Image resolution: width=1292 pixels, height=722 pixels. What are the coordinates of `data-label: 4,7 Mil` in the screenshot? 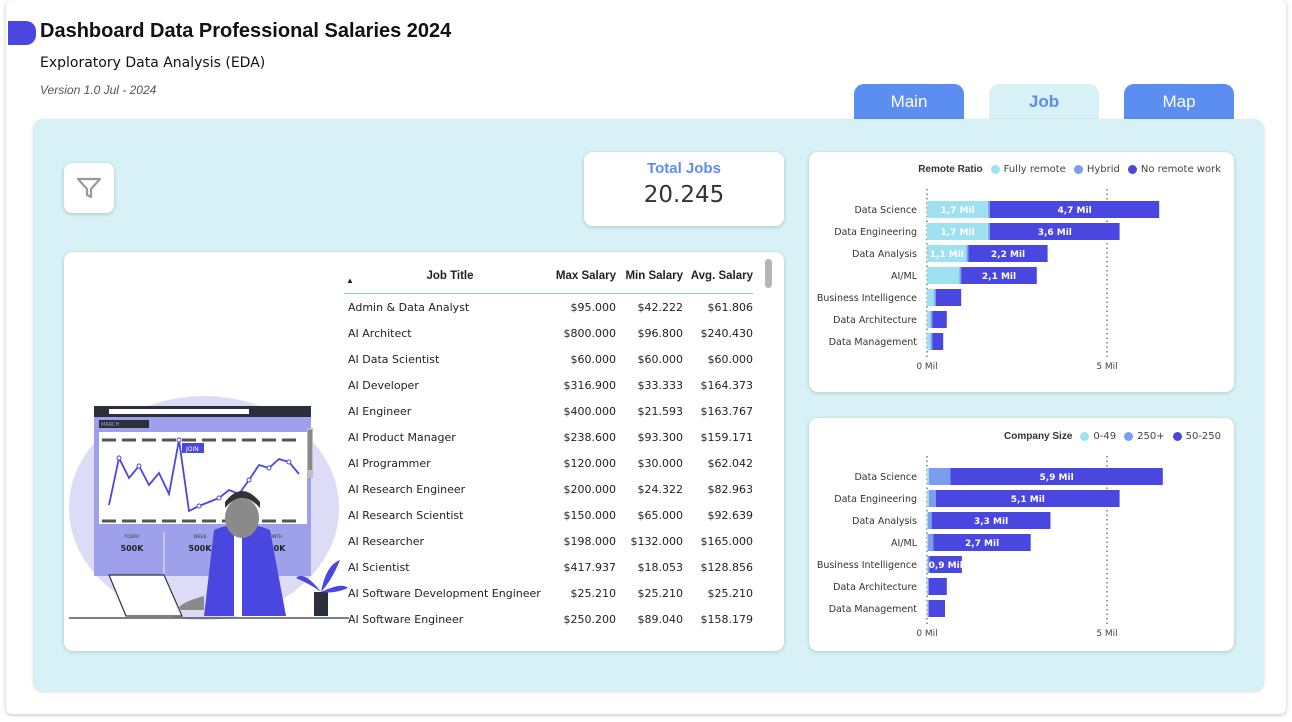 It's located at (1074, 211).